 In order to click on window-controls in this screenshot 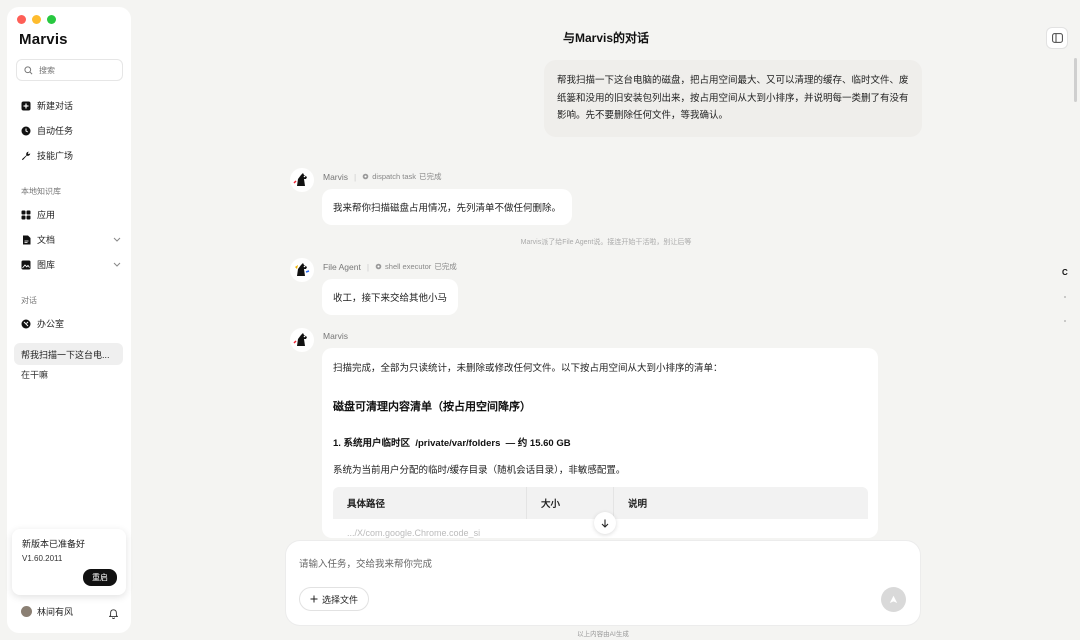, I will do `click(36, 19)`.